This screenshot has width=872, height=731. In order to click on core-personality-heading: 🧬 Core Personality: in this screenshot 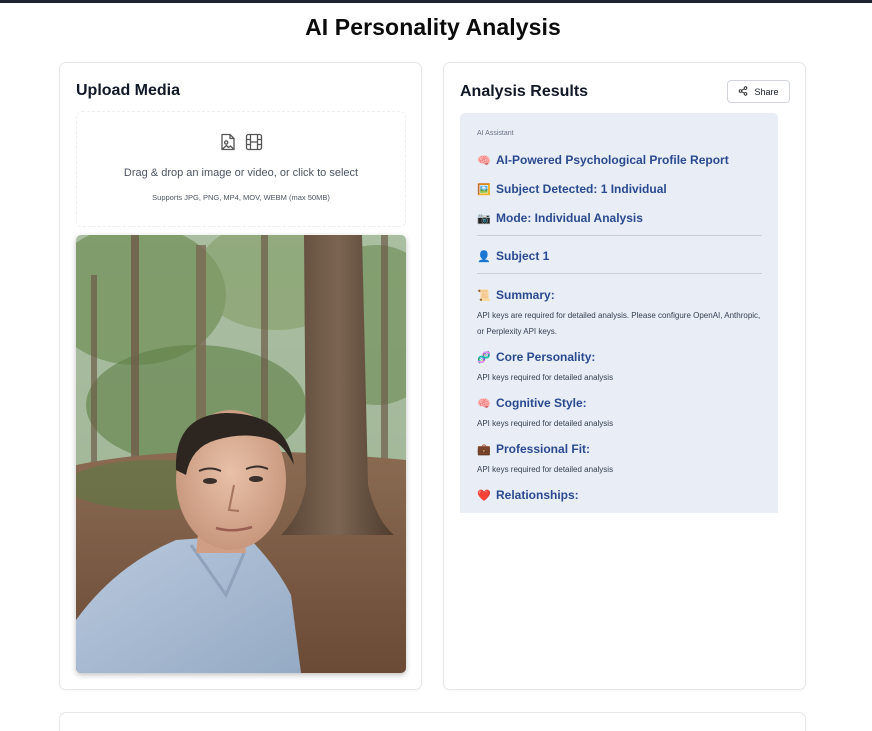, I will do `click(619, 357)`.